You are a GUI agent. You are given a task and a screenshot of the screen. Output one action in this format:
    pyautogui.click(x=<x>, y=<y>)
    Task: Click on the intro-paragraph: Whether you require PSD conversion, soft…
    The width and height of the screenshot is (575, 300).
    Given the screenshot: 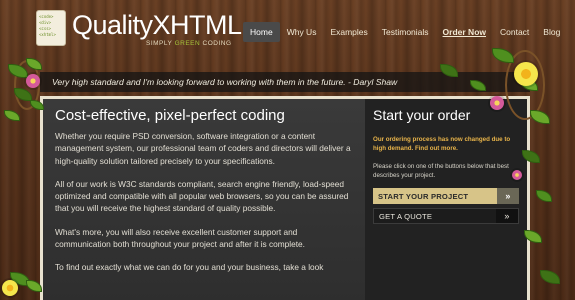 What is the action you would take?
    pyautogui.click(x=203, y=148)
    